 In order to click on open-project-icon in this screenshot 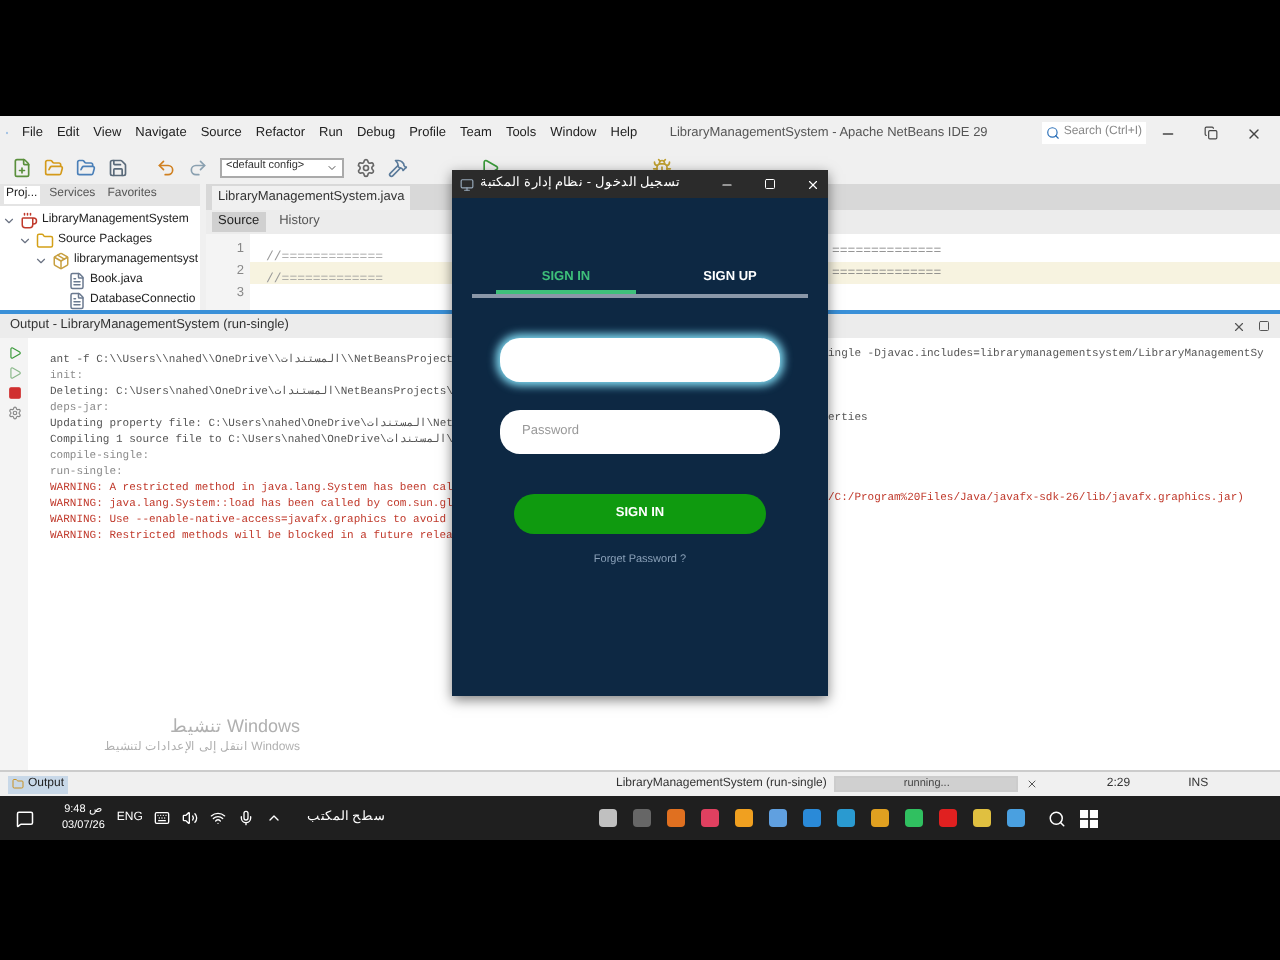, I will do `click(86, 167)`.